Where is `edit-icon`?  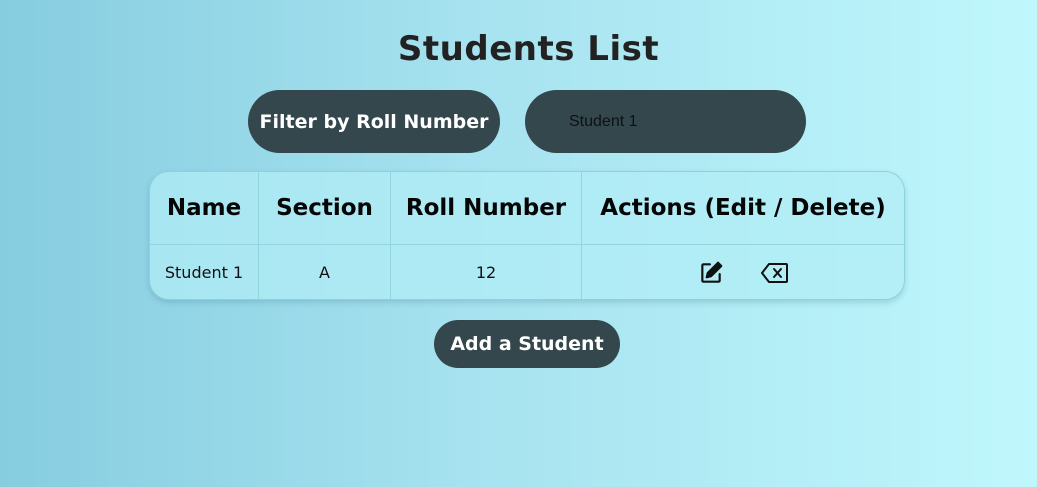
edit-icon is located at coordinates (711, 273).